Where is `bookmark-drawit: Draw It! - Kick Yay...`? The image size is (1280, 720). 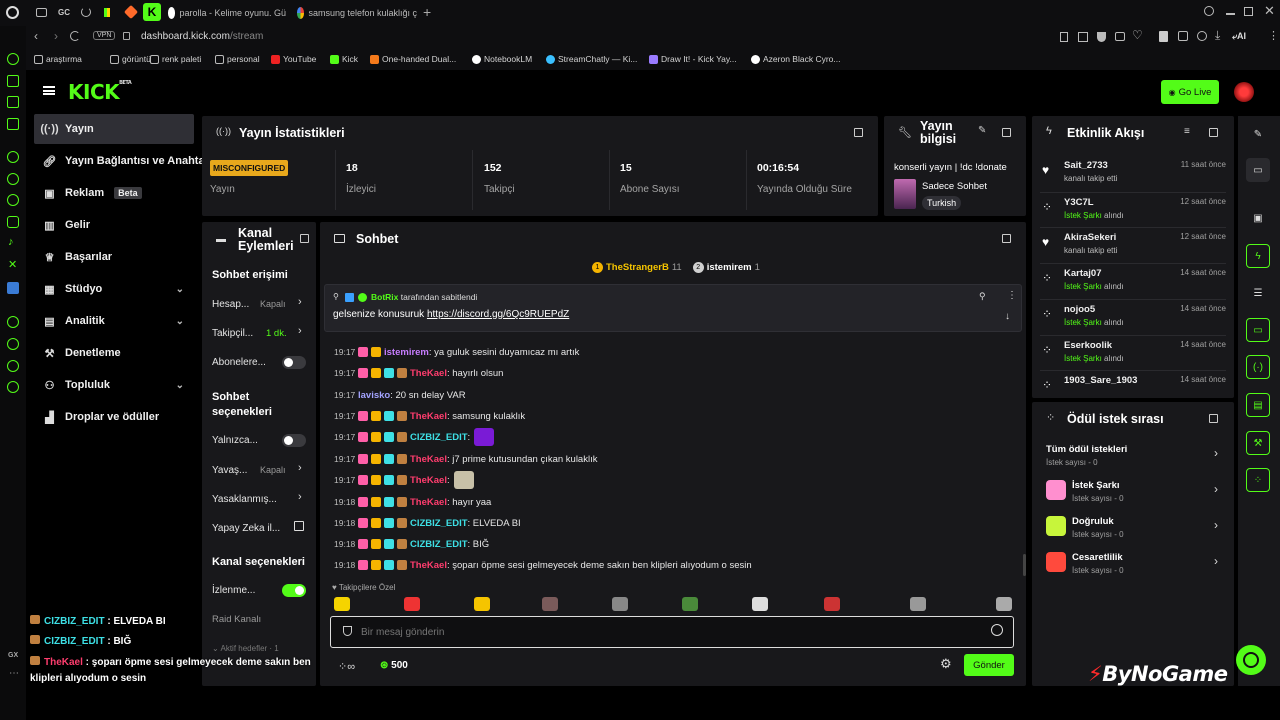
bookmark-drawit: Draw It! - Kick Yay... is located at coordinates (693, 59).